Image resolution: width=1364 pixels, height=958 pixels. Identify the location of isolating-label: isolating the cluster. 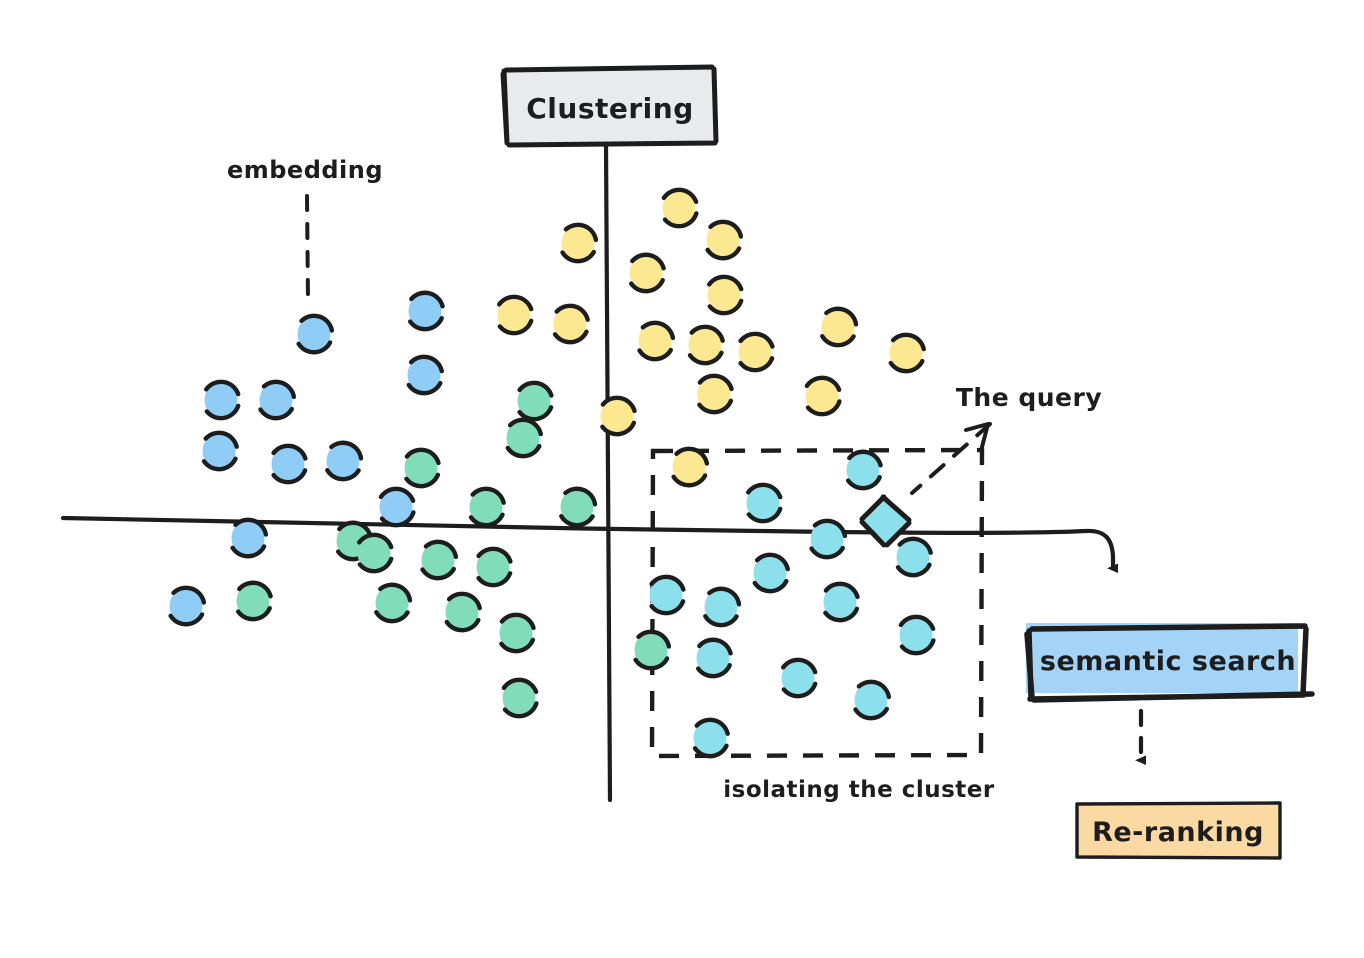
(859, 790).